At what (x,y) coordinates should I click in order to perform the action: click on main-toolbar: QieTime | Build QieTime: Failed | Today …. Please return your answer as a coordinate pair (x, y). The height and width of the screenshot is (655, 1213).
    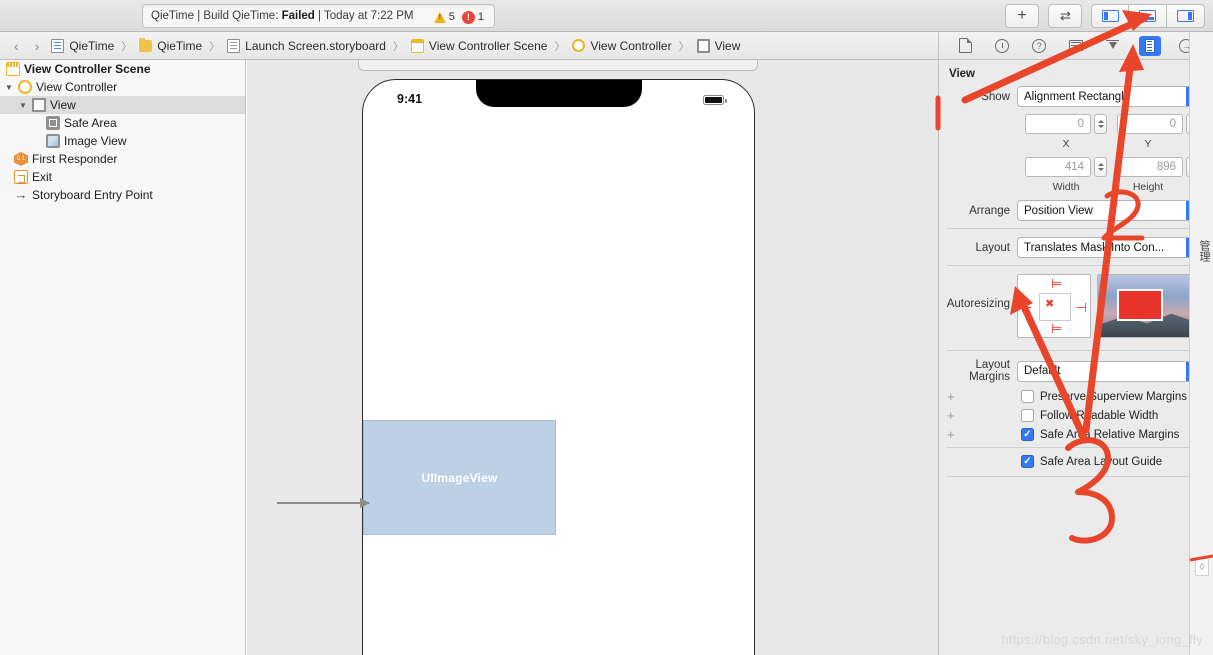
    Looking at the image, I should click on (606, 16).